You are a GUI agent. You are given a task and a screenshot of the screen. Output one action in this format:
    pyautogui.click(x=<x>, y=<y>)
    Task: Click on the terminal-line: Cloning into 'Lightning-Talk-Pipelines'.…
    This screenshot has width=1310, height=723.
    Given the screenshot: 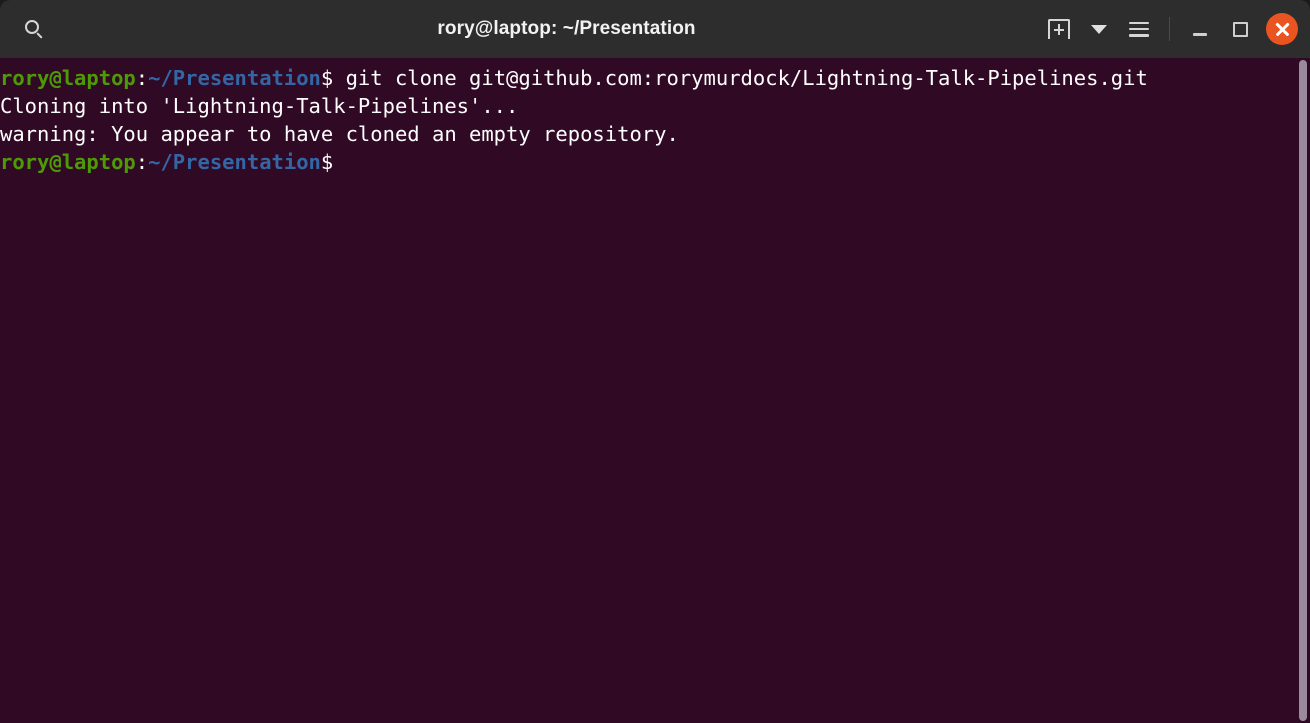 What is the action you would take?
    pyautogui.click(x=574, y=106)
    